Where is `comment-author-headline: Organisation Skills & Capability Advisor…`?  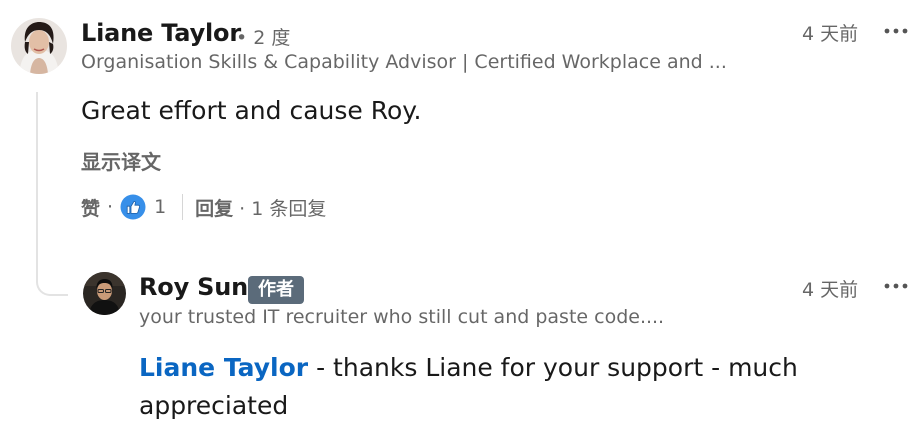
comment-author-headline: Organisation Skills & Capability Advisor… is located at coordinates (426, 62).